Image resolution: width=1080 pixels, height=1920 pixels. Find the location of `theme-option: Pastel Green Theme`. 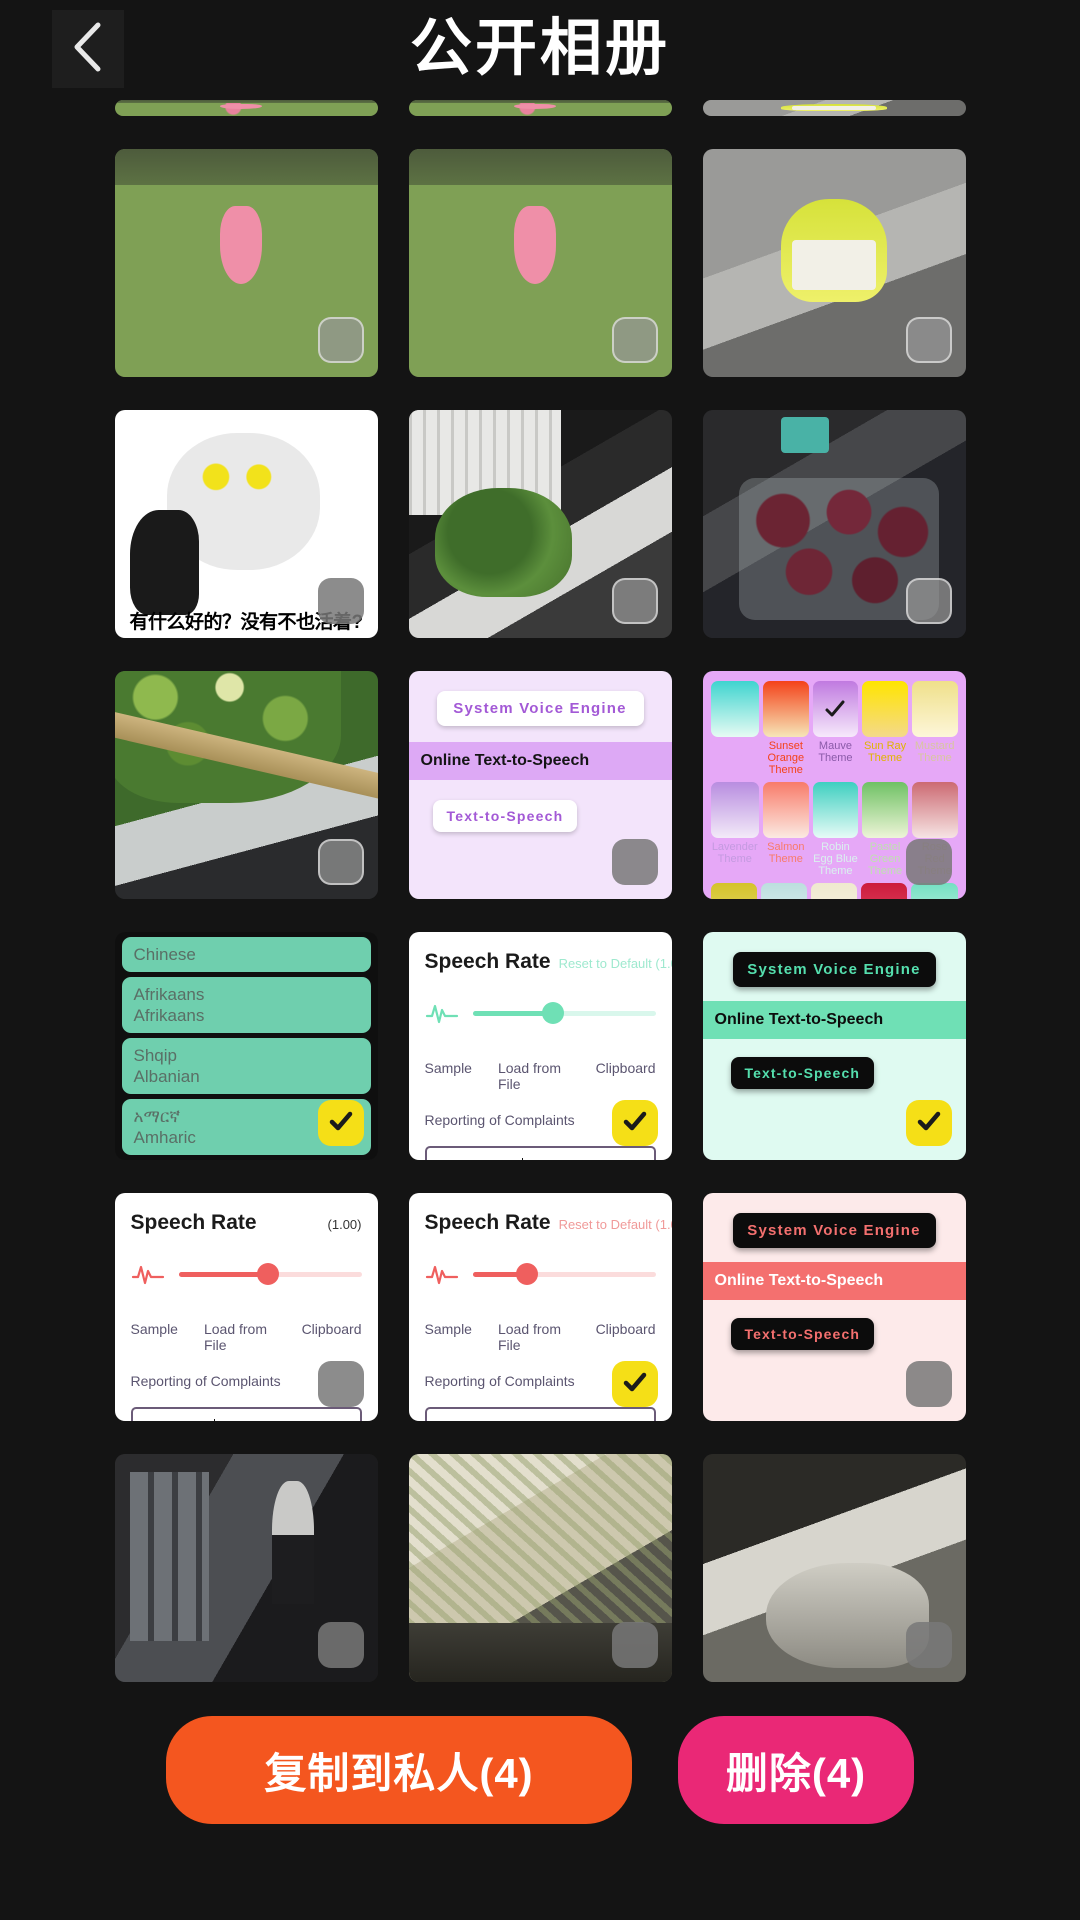

theme-option: Pastel Green Theme is located at coordinates (885, 829).